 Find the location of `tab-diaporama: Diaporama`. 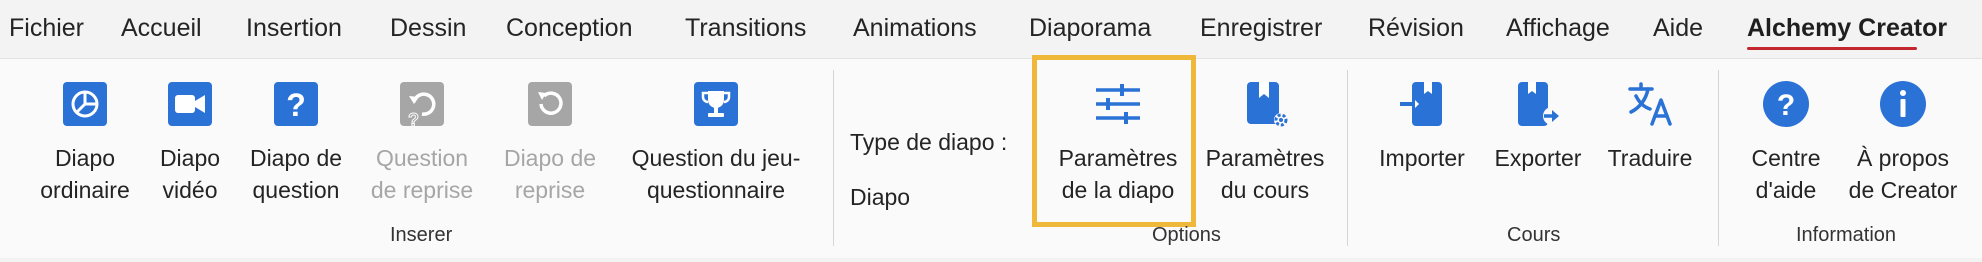

tab-diaporama: Diaporama is located at coordinates (1090, 28).